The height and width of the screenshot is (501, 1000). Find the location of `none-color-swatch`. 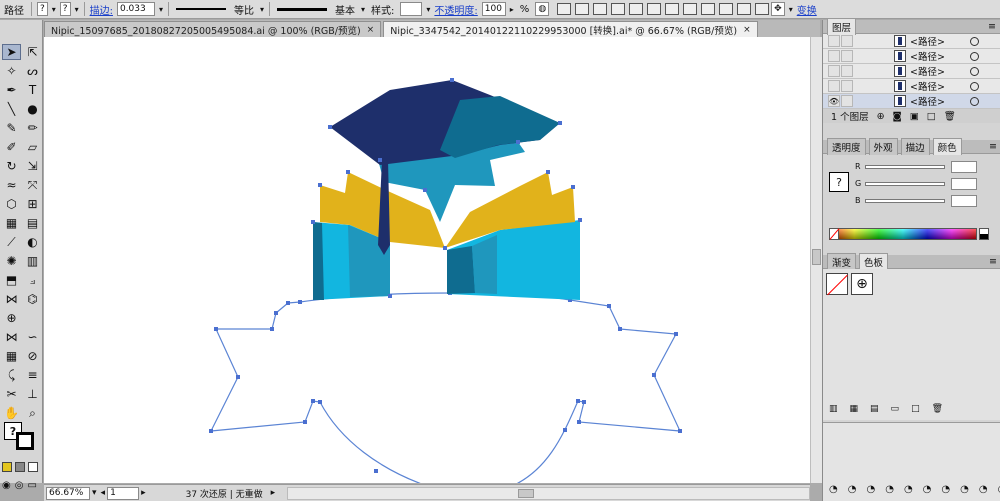

none-color-swatch is located at coordinates (834, 234).